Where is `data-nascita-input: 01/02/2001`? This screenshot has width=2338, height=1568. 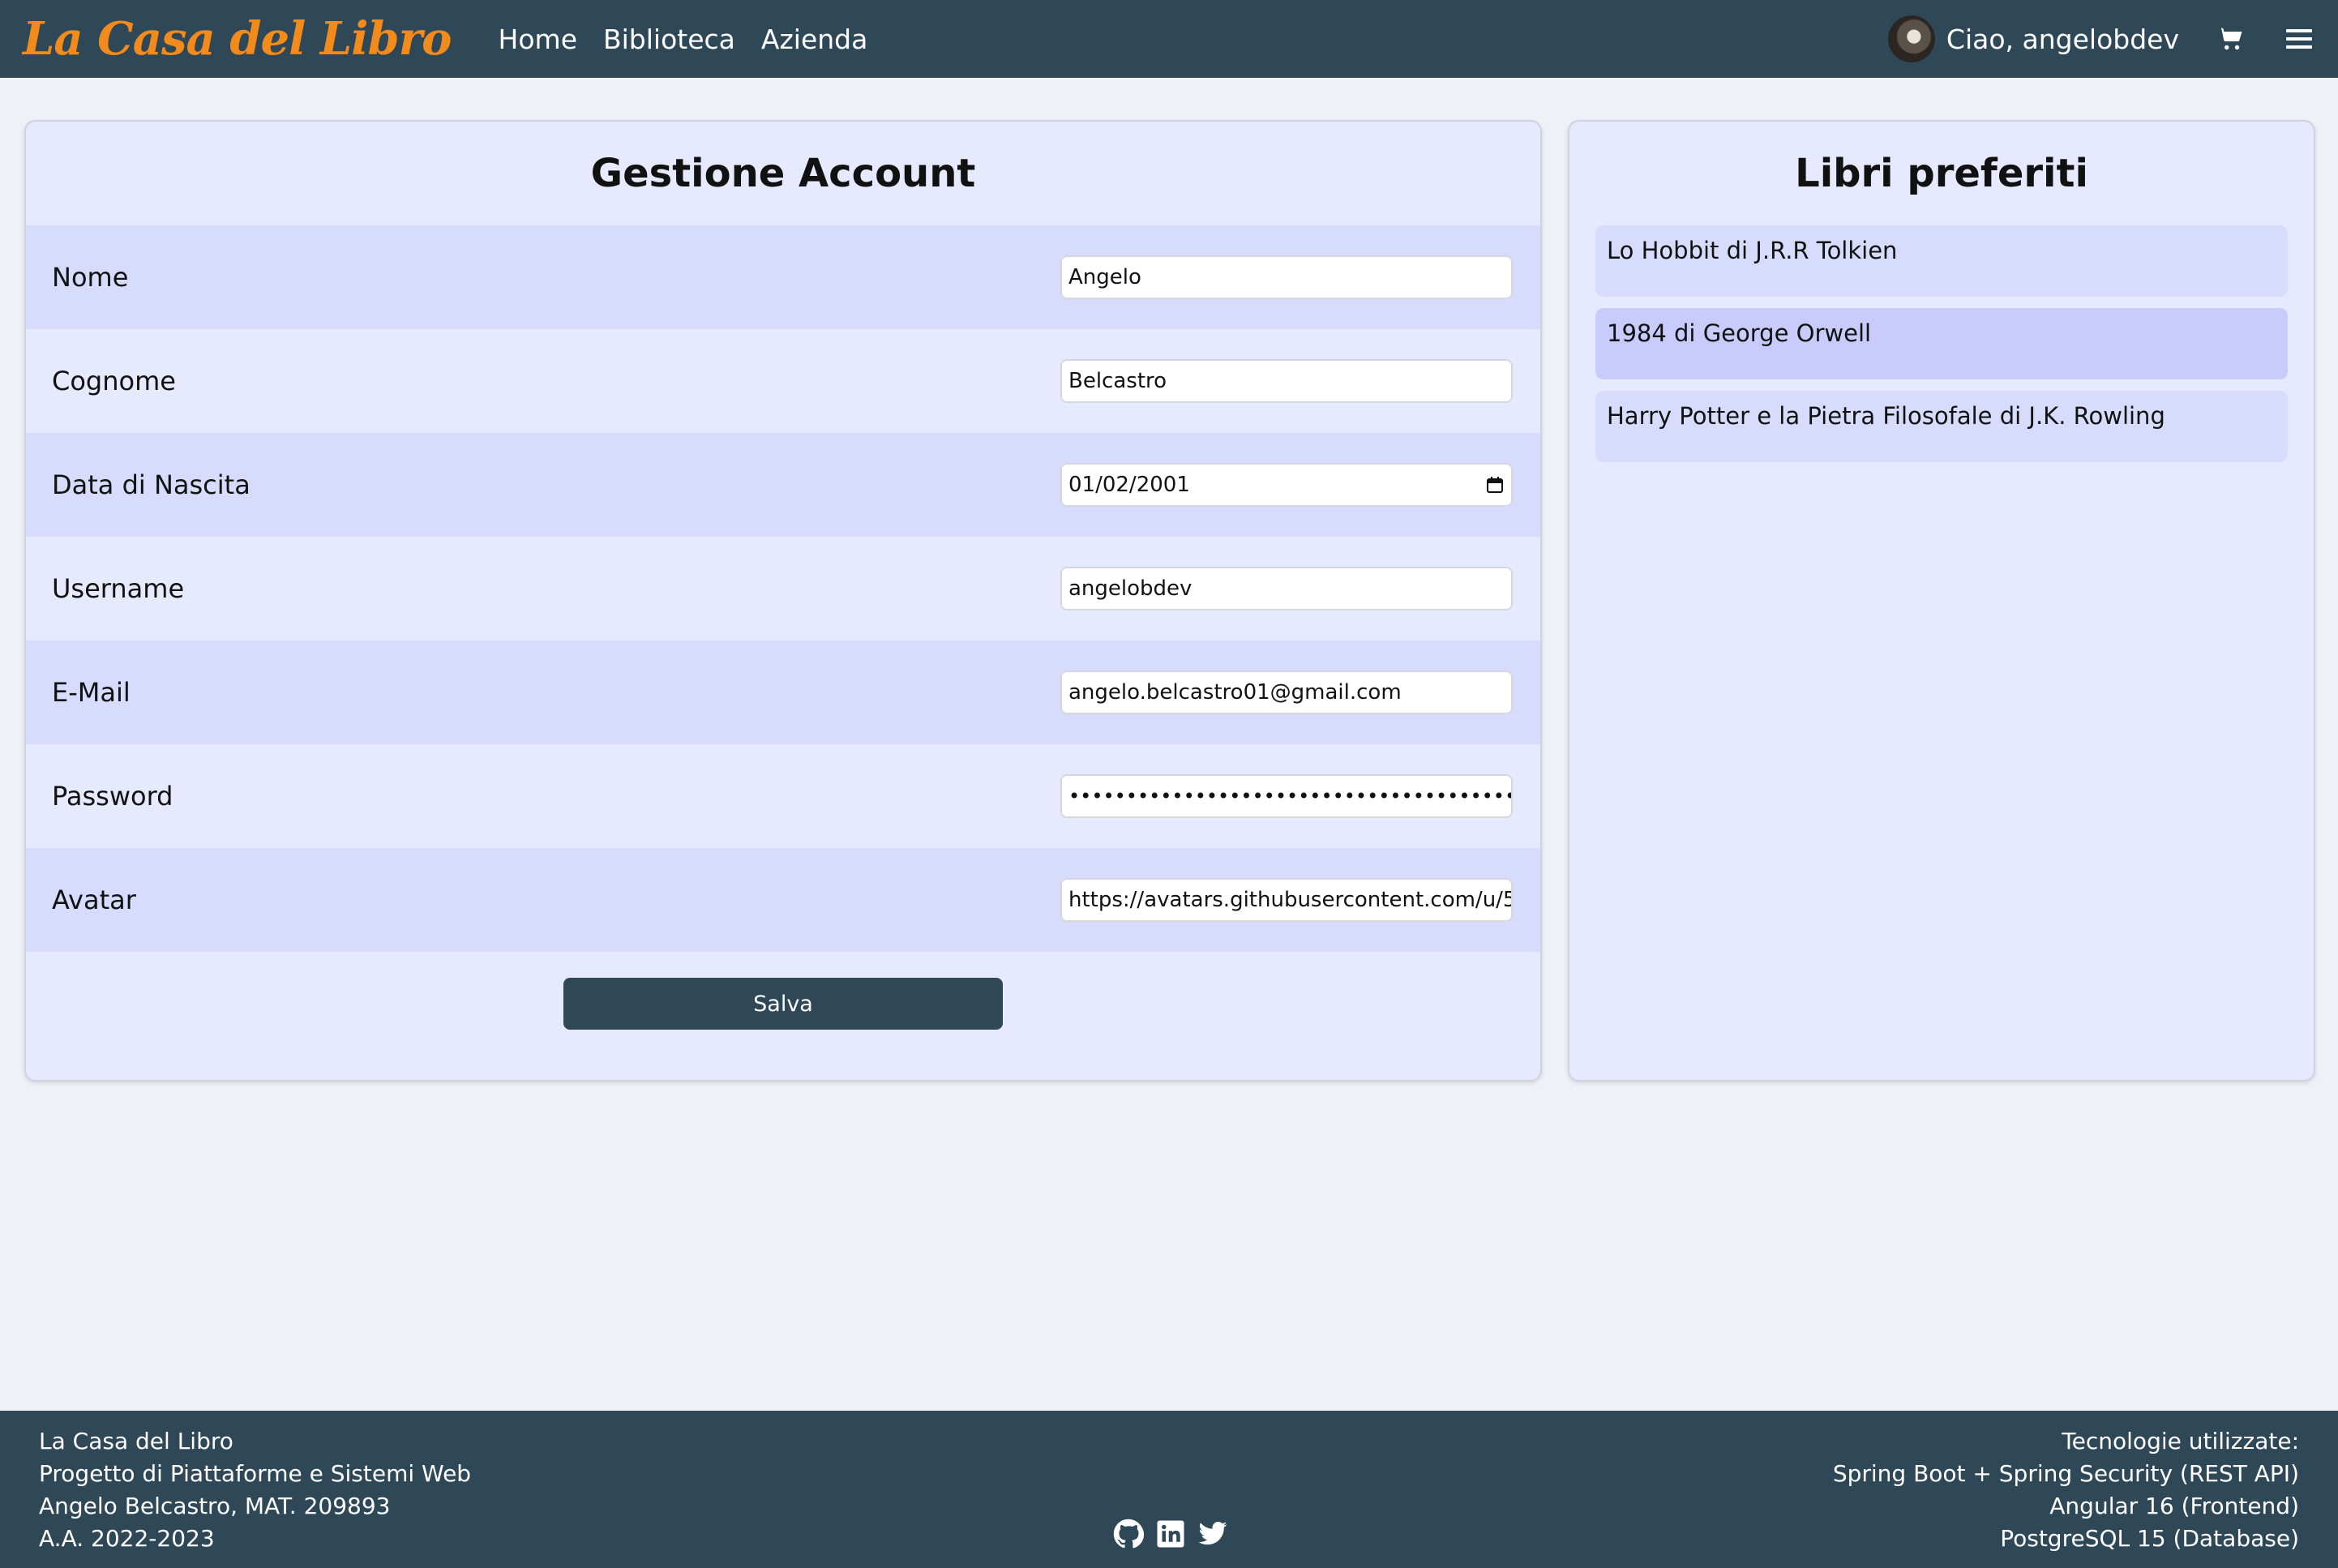 data-nascita-input: 01/02/2001 is located at coordinates (1286, 485).